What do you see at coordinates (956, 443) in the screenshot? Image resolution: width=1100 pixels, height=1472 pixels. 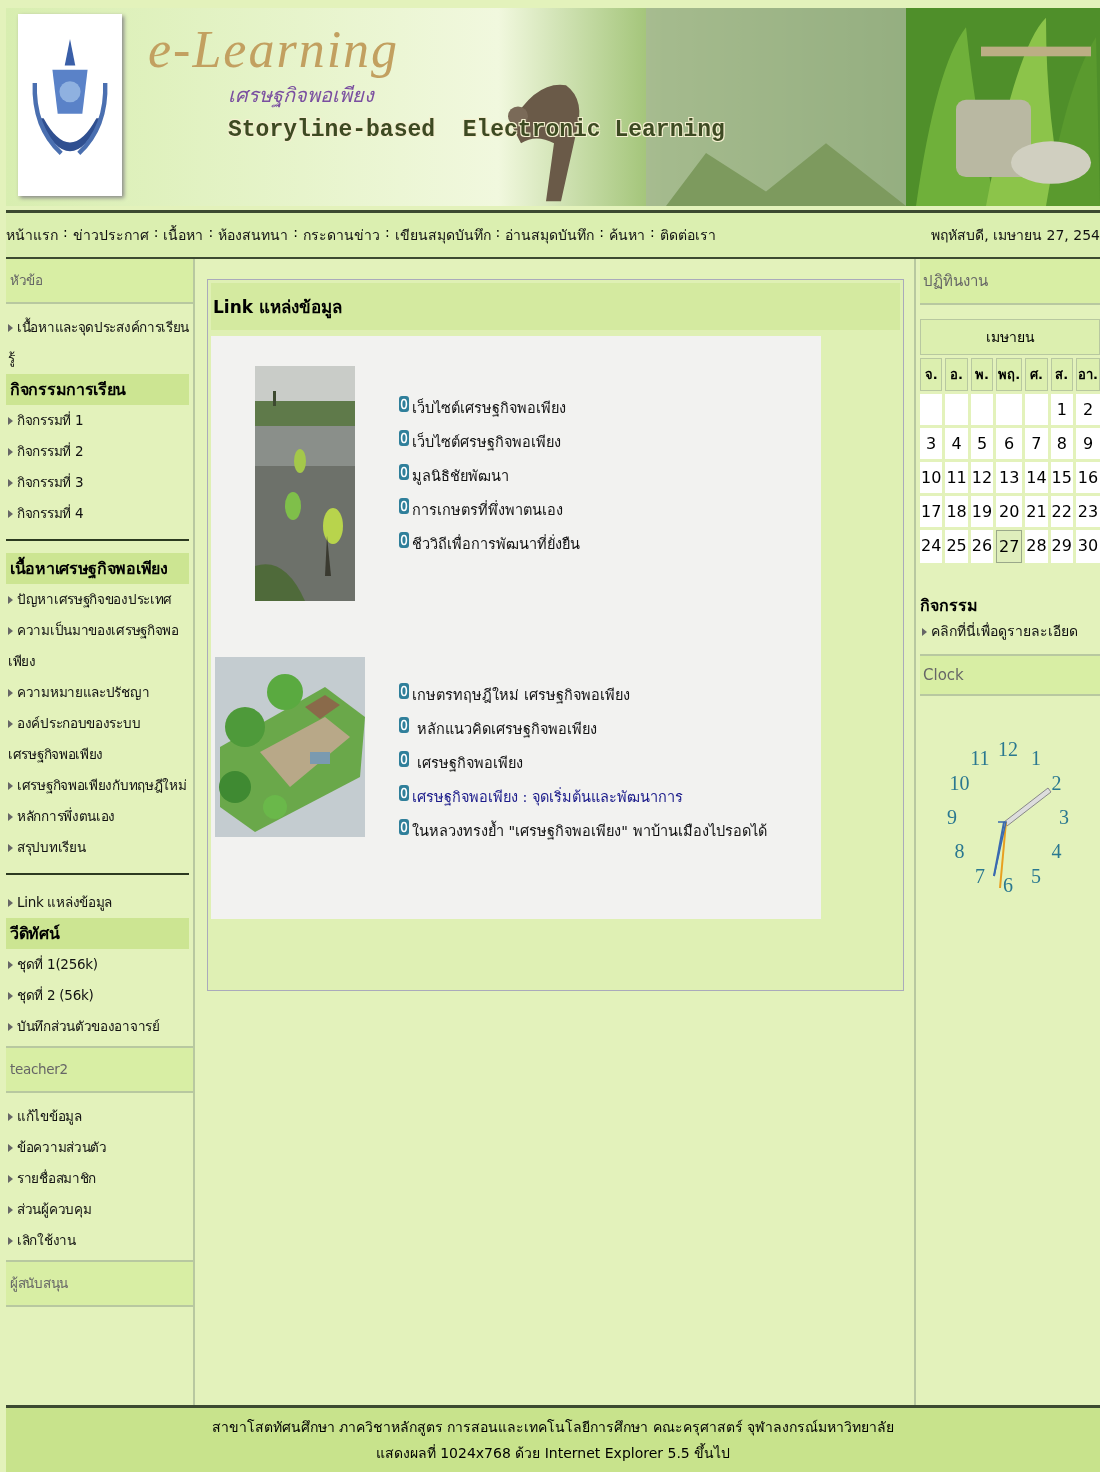 I see `calendar-day: 4` at bounding box center [956, 443].